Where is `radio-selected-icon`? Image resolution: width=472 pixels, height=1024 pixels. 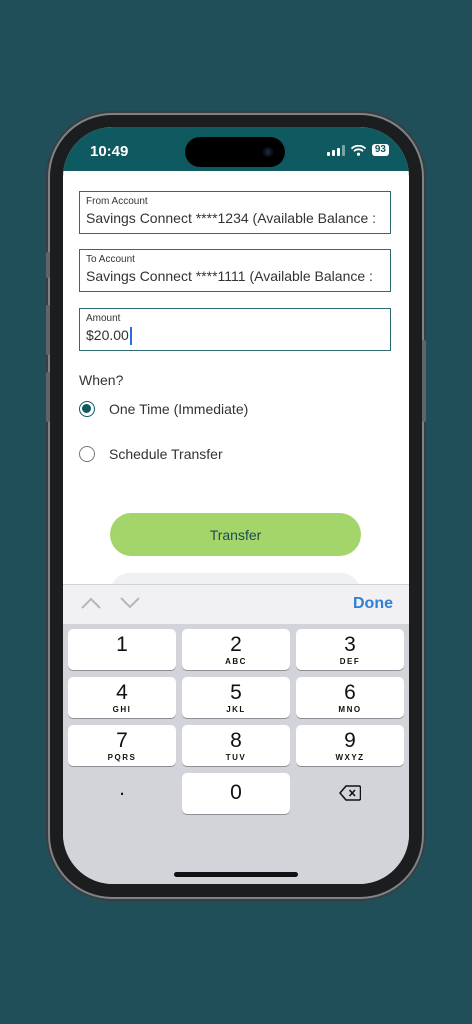
radio-selected-icon is located at coordinates (87, 409).